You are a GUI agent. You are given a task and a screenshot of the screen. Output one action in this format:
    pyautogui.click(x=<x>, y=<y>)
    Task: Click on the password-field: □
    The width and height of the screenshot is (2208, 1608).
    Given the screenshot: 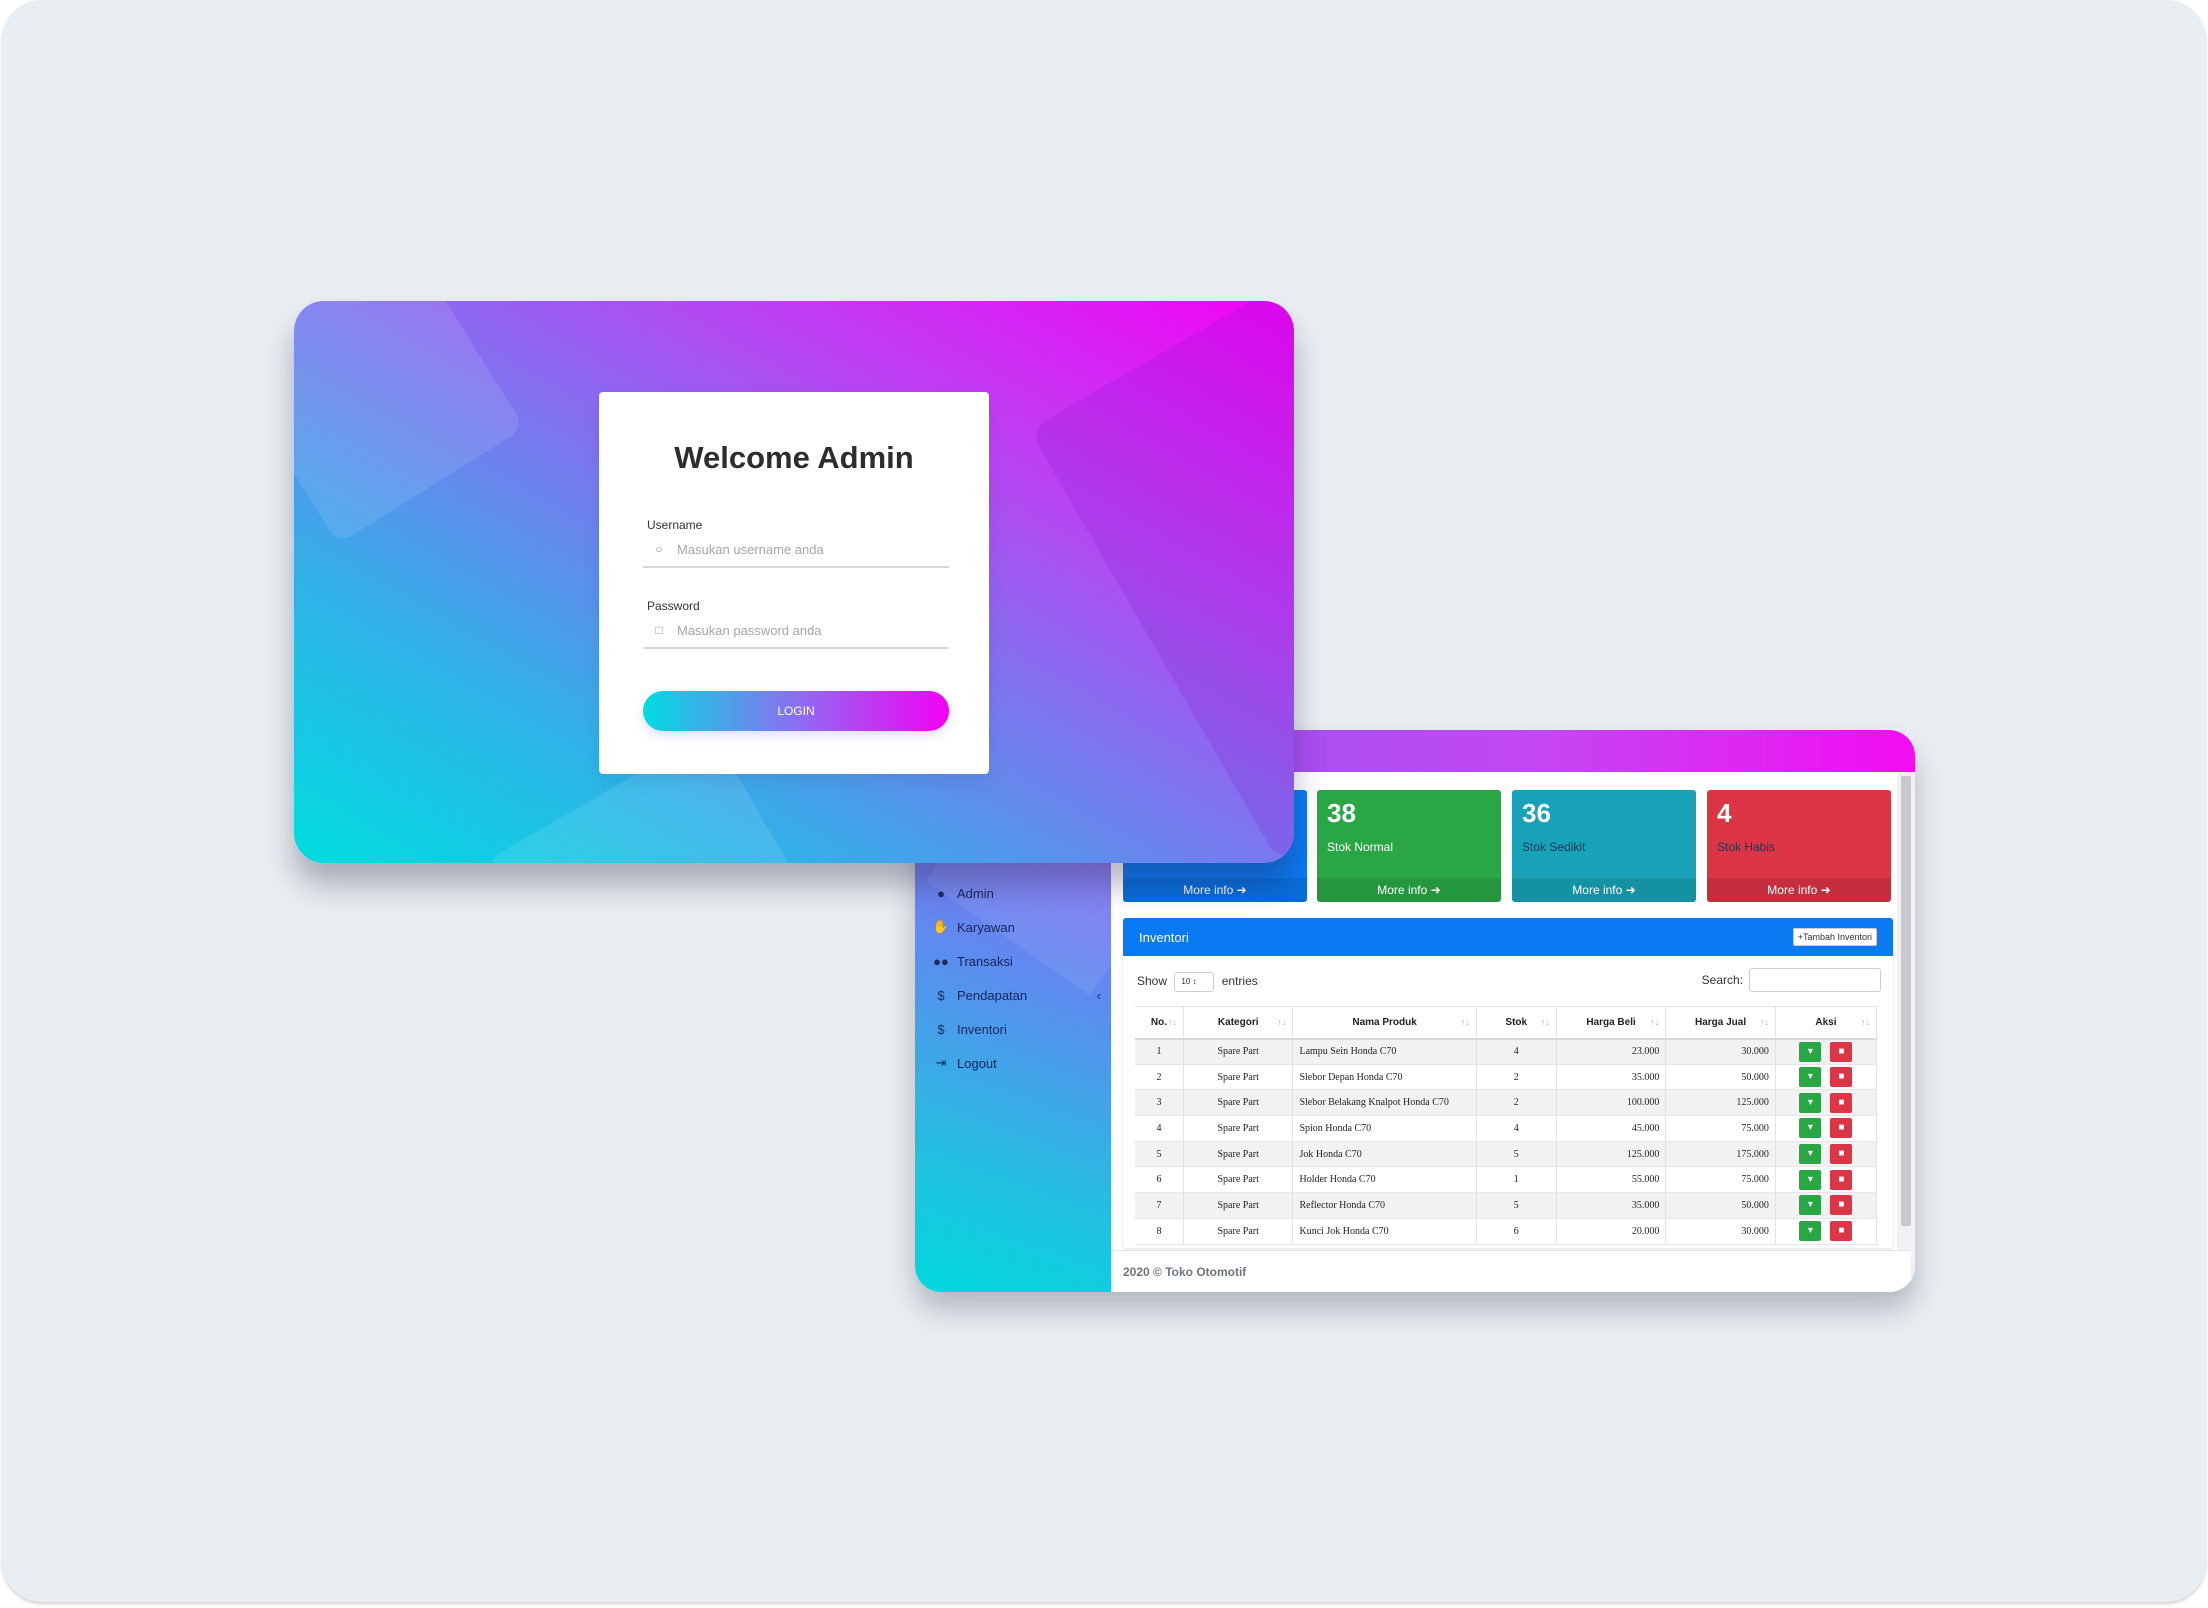 What is the action you would take?
    pyautogui.click(x=796, y=631)
    